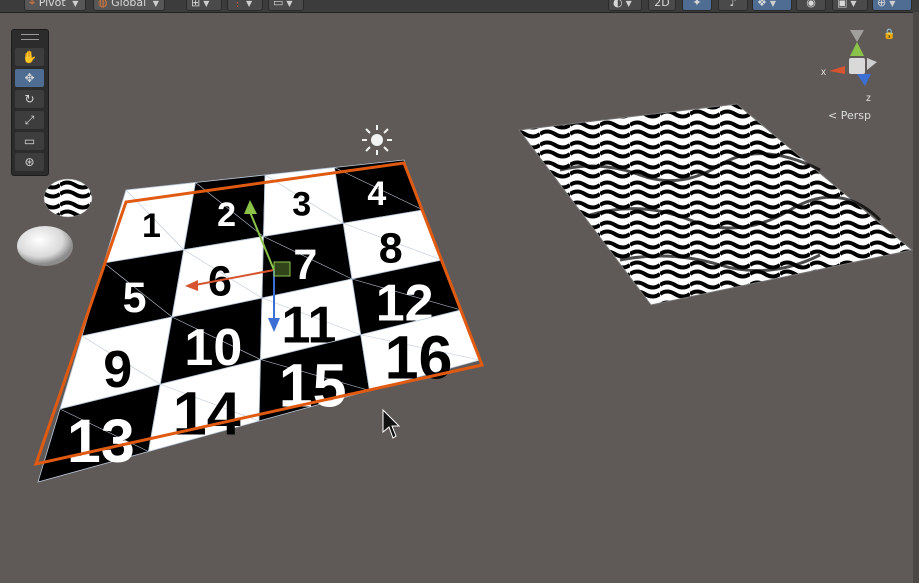 The width and height of the screenshot is (919, 583). What do you see at coordinates (823, 72) in the screenshot?
I see `gizmo-x-label: x` at bounding box center [823, 72].